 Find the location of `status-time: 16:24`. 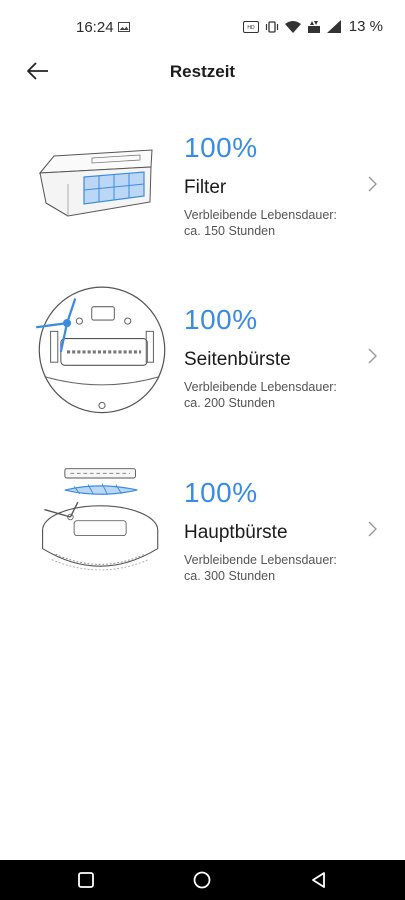

status-time: 16:24 is located at coordinates (95, 27).